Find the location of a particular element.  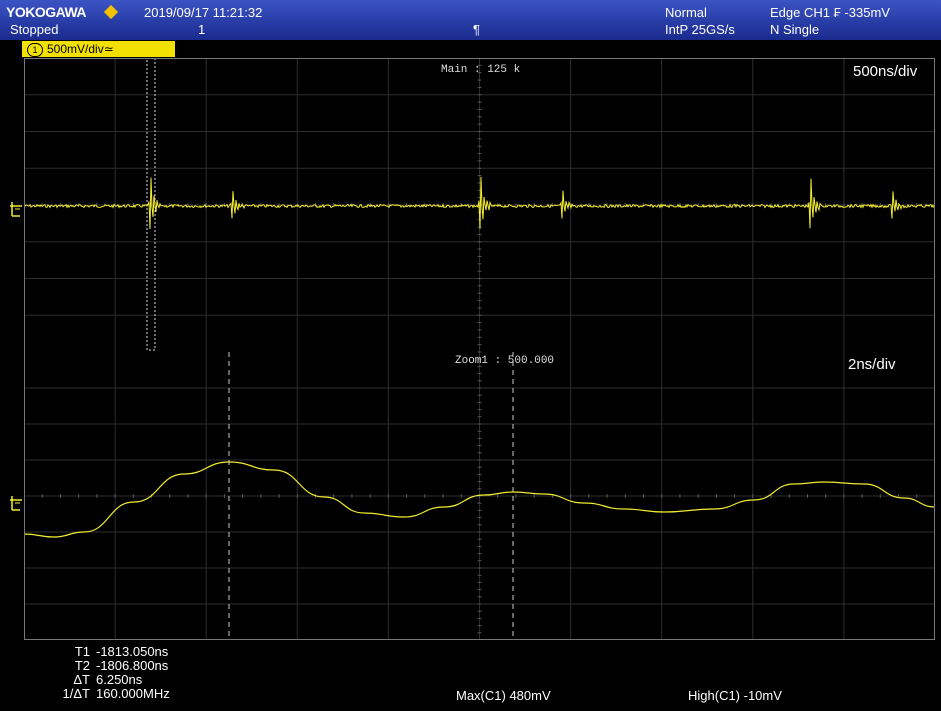

trigger-settings: Edge CH1 ₣ -335mV is located at coordinates (830, 13).